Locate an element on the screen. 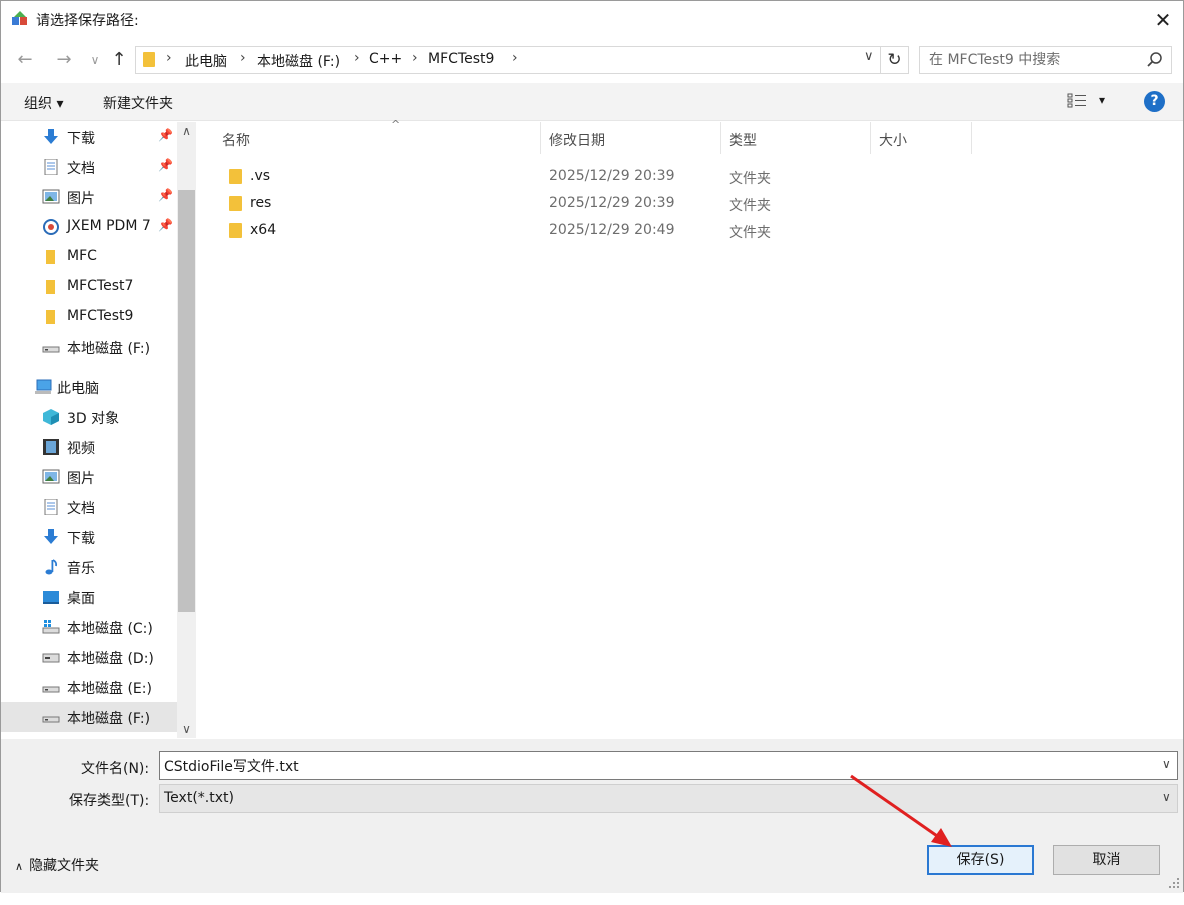 The height and width of the screenshot is (905, 1184). chevron-up-icon: ∧ is located at coordinates (19, 866).